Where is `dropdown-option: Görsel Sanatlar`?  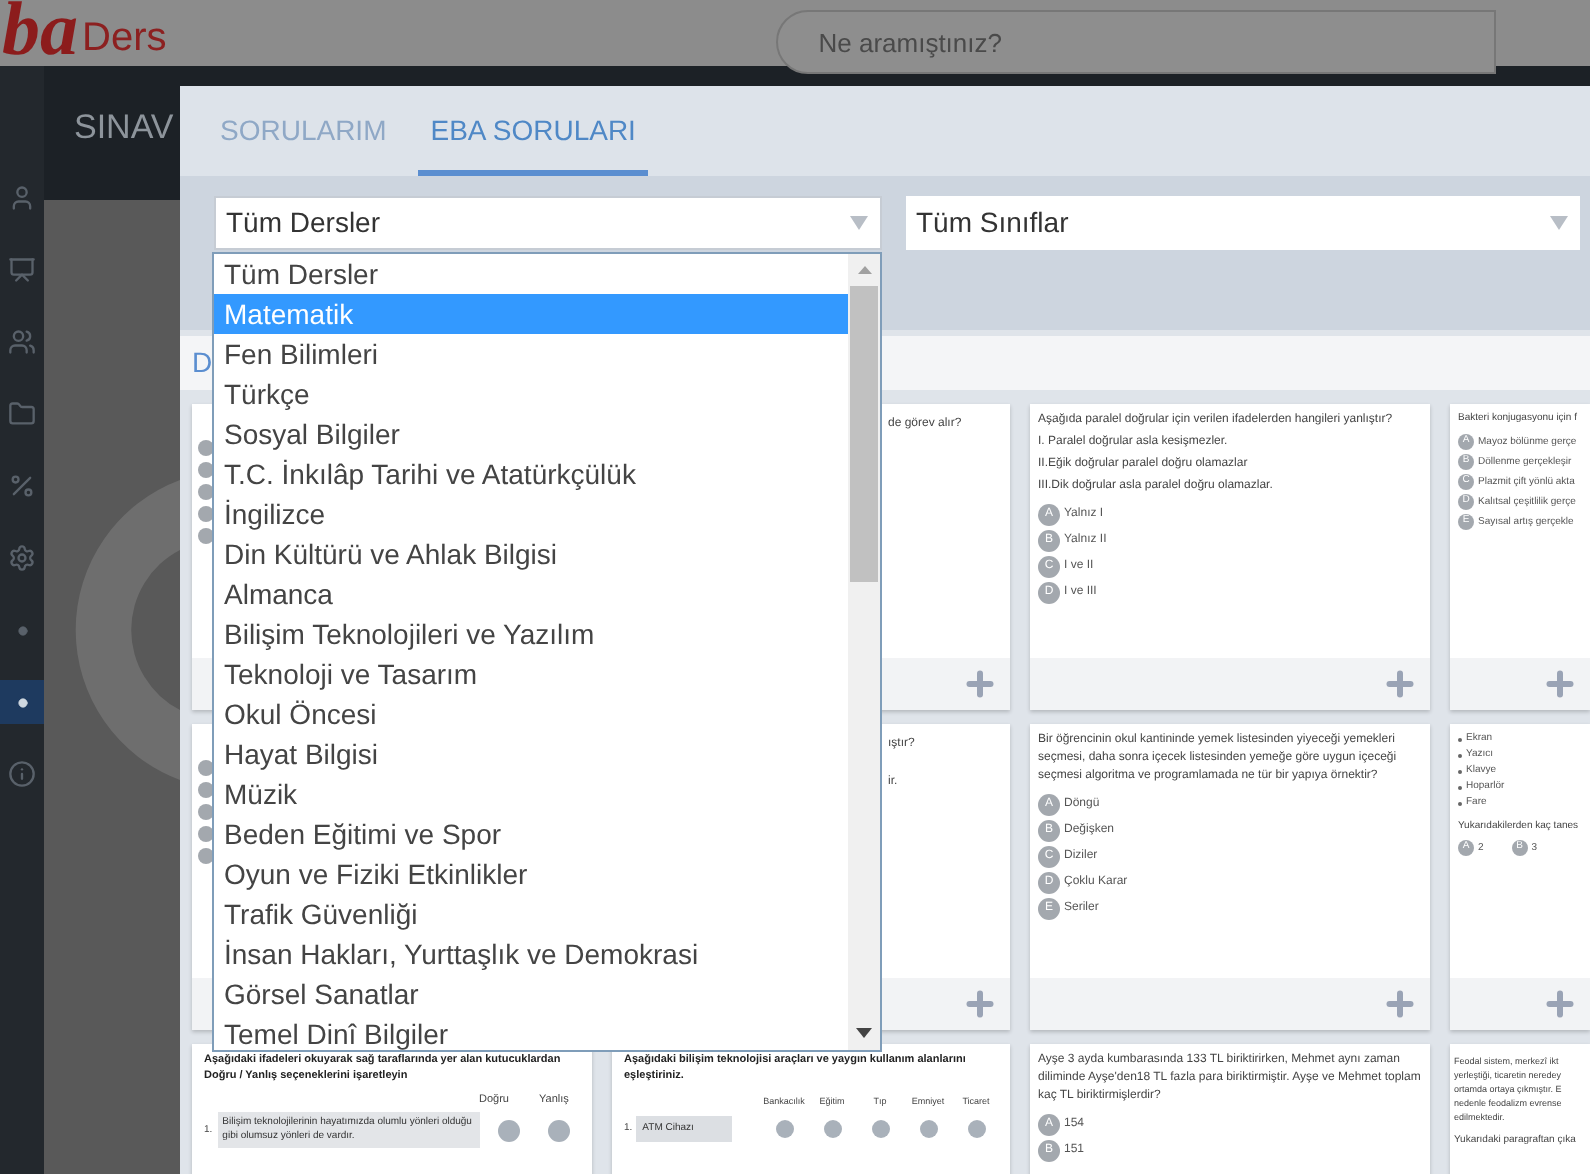 dropdown-option: Görsel Sanatlar is located at coordinates (531, 994).